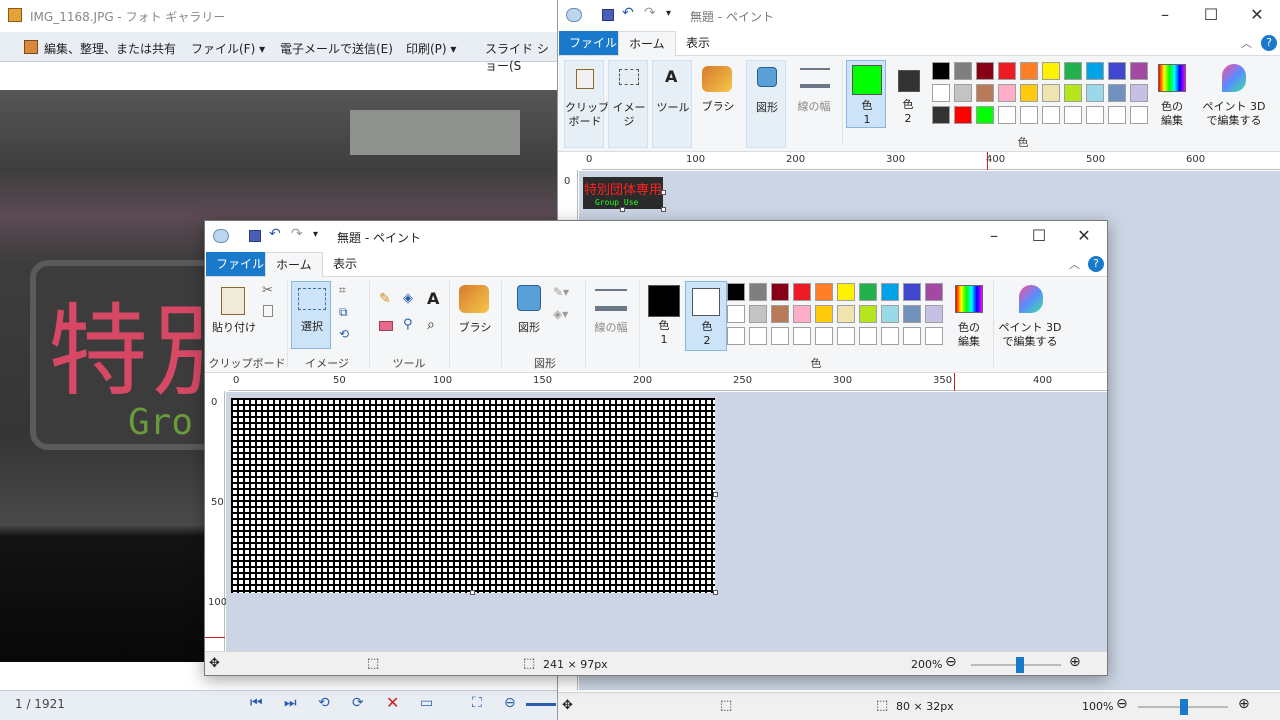  What do you see at coordinates (623, 193) in the screenshot?
I see `paint-back-canvas: 特別団体専用 Group Use` at bounding box center [623, 193].